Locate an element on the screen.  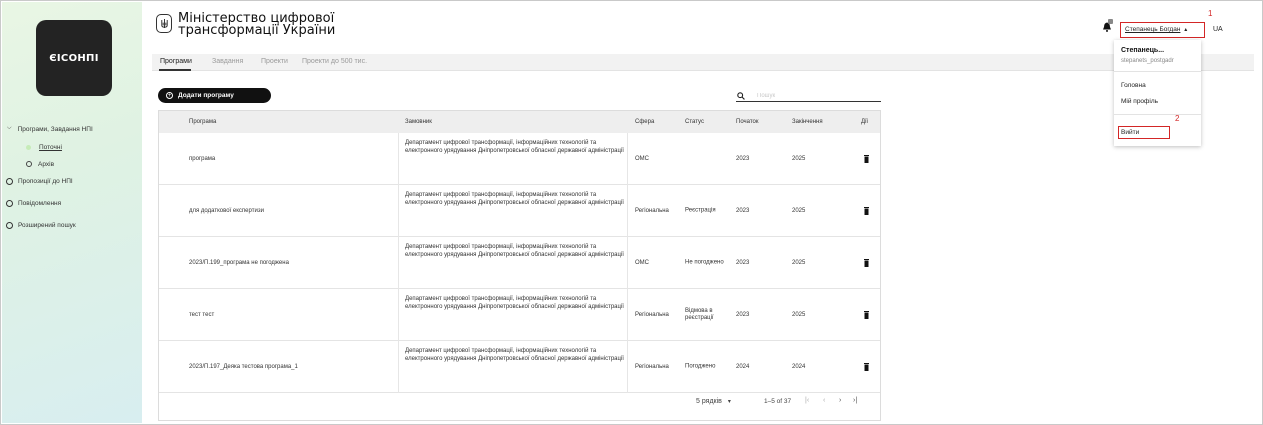
app-logo-text: ЄІСОНПІ is located at coordinates (74, 58).